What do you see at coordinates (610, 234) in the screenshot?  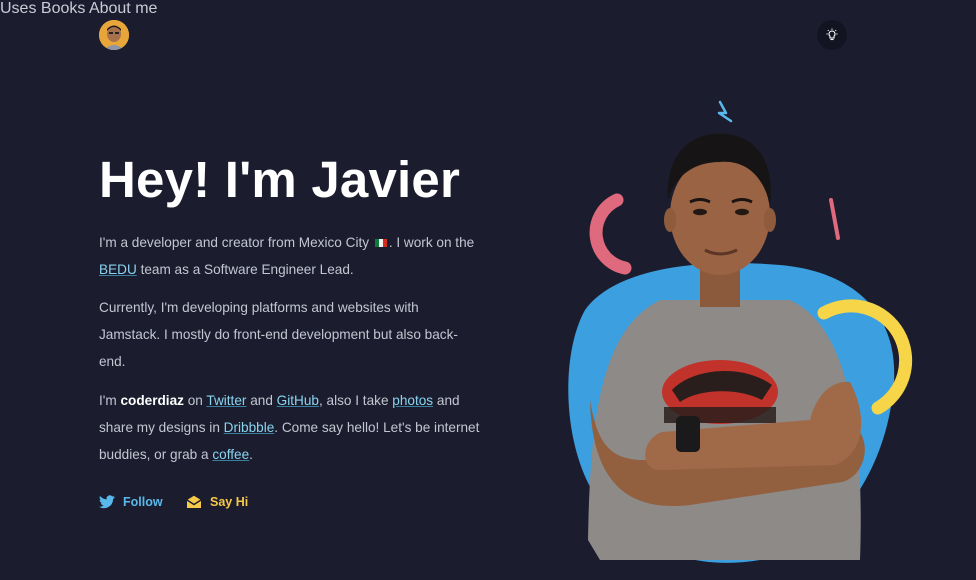 I see `pink-arc-shape` at bounding box center [610, 234].